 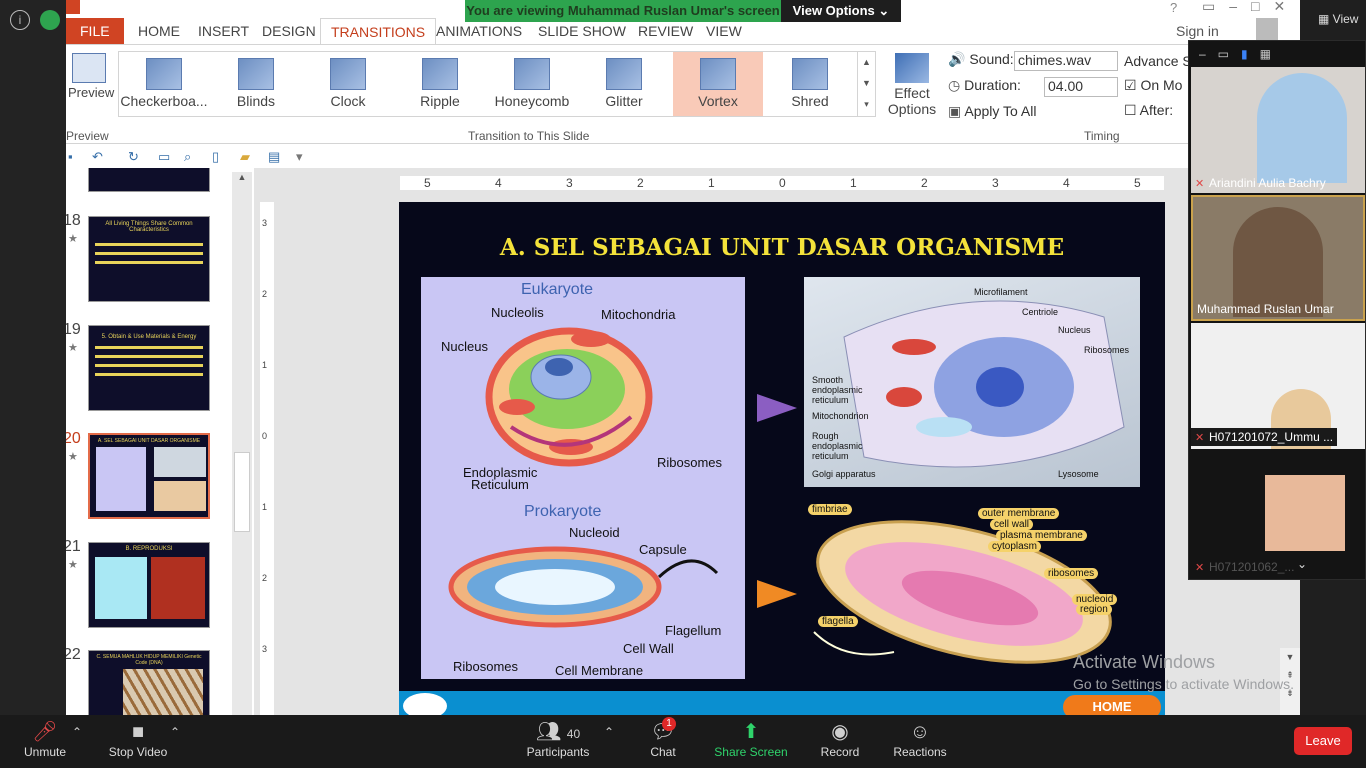 I want to click on apply-to-all-button: ▣ Apply To All, so click(x=992, y=111).